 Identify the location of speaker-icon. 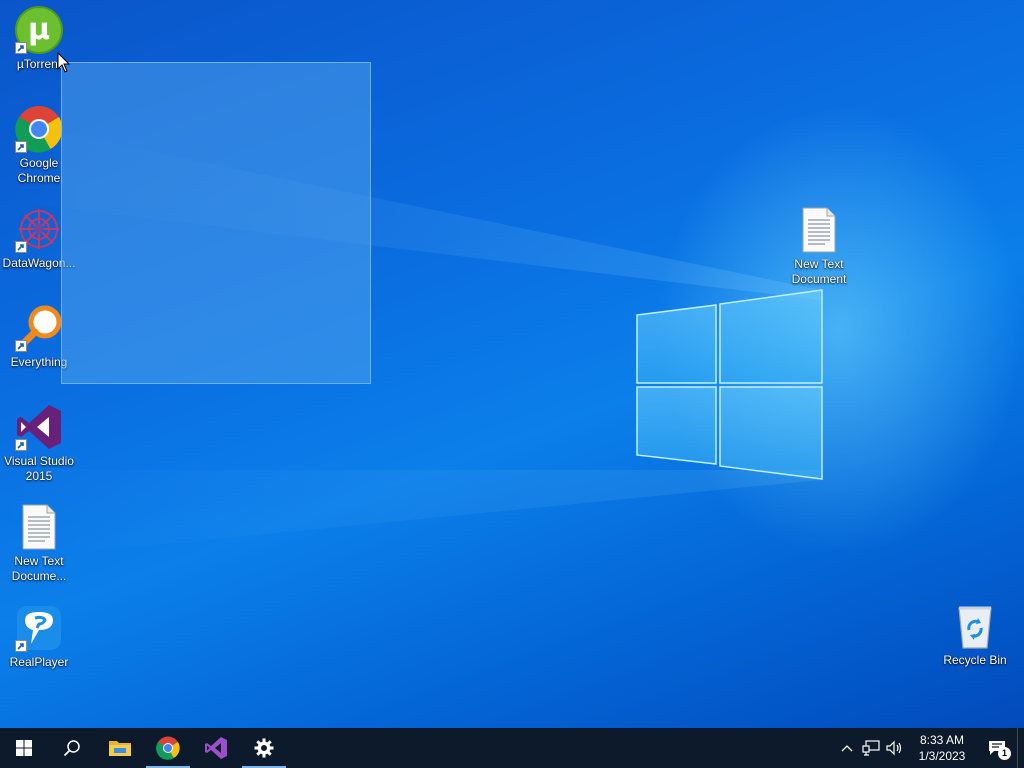
(894, 748).